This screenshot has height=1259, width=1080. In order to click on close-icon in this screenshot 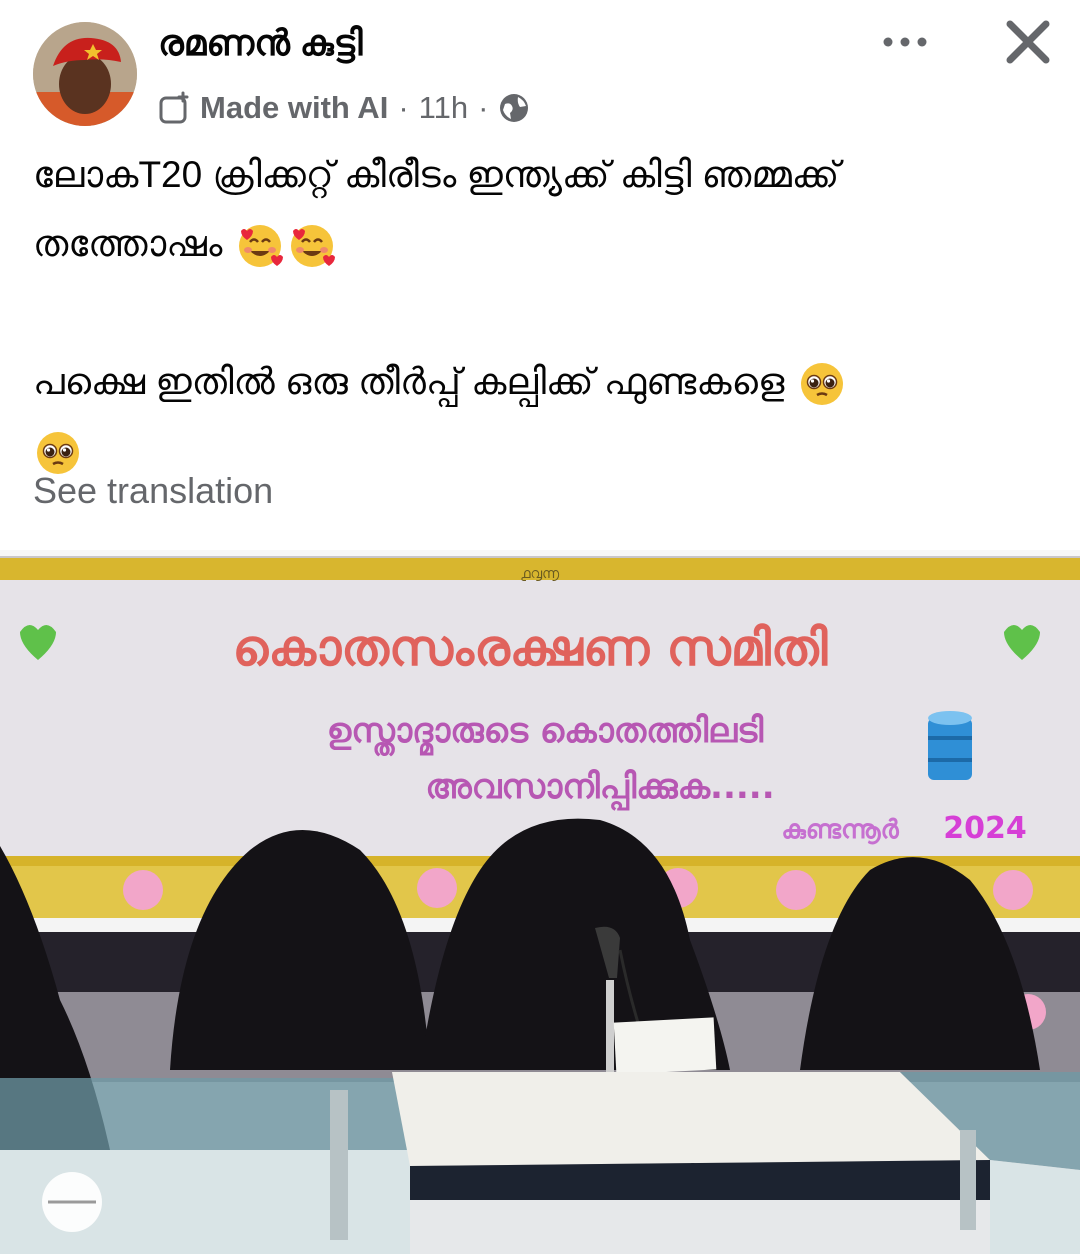, I will do `click(1028, 42)`.